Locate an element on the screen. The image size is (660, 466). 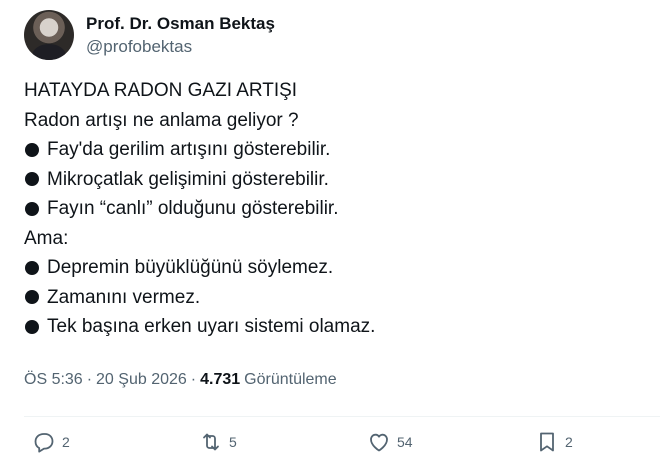
retweet-button: 5 is located at coordinates (218, 442).